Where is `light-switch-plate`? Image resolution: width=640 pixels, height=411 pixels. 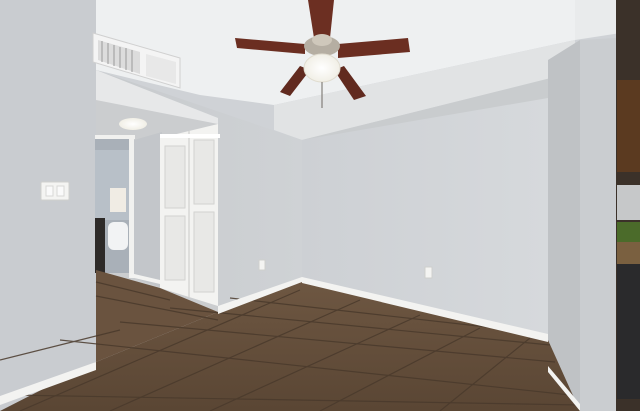
light-switch-plate is located at coordinates (55, 191).